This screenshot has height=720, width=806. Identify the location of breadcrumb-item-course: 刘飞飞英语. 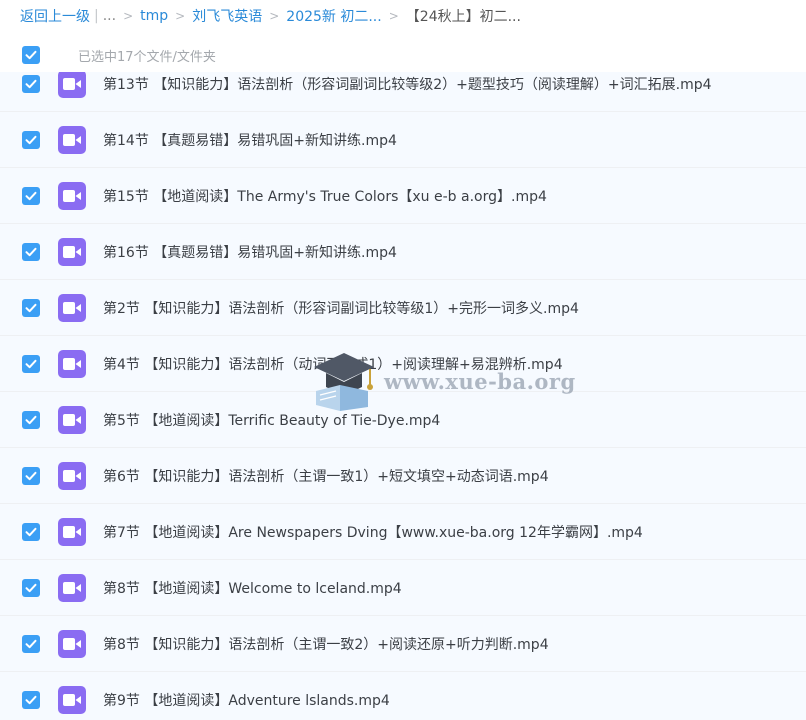
(227, 16).